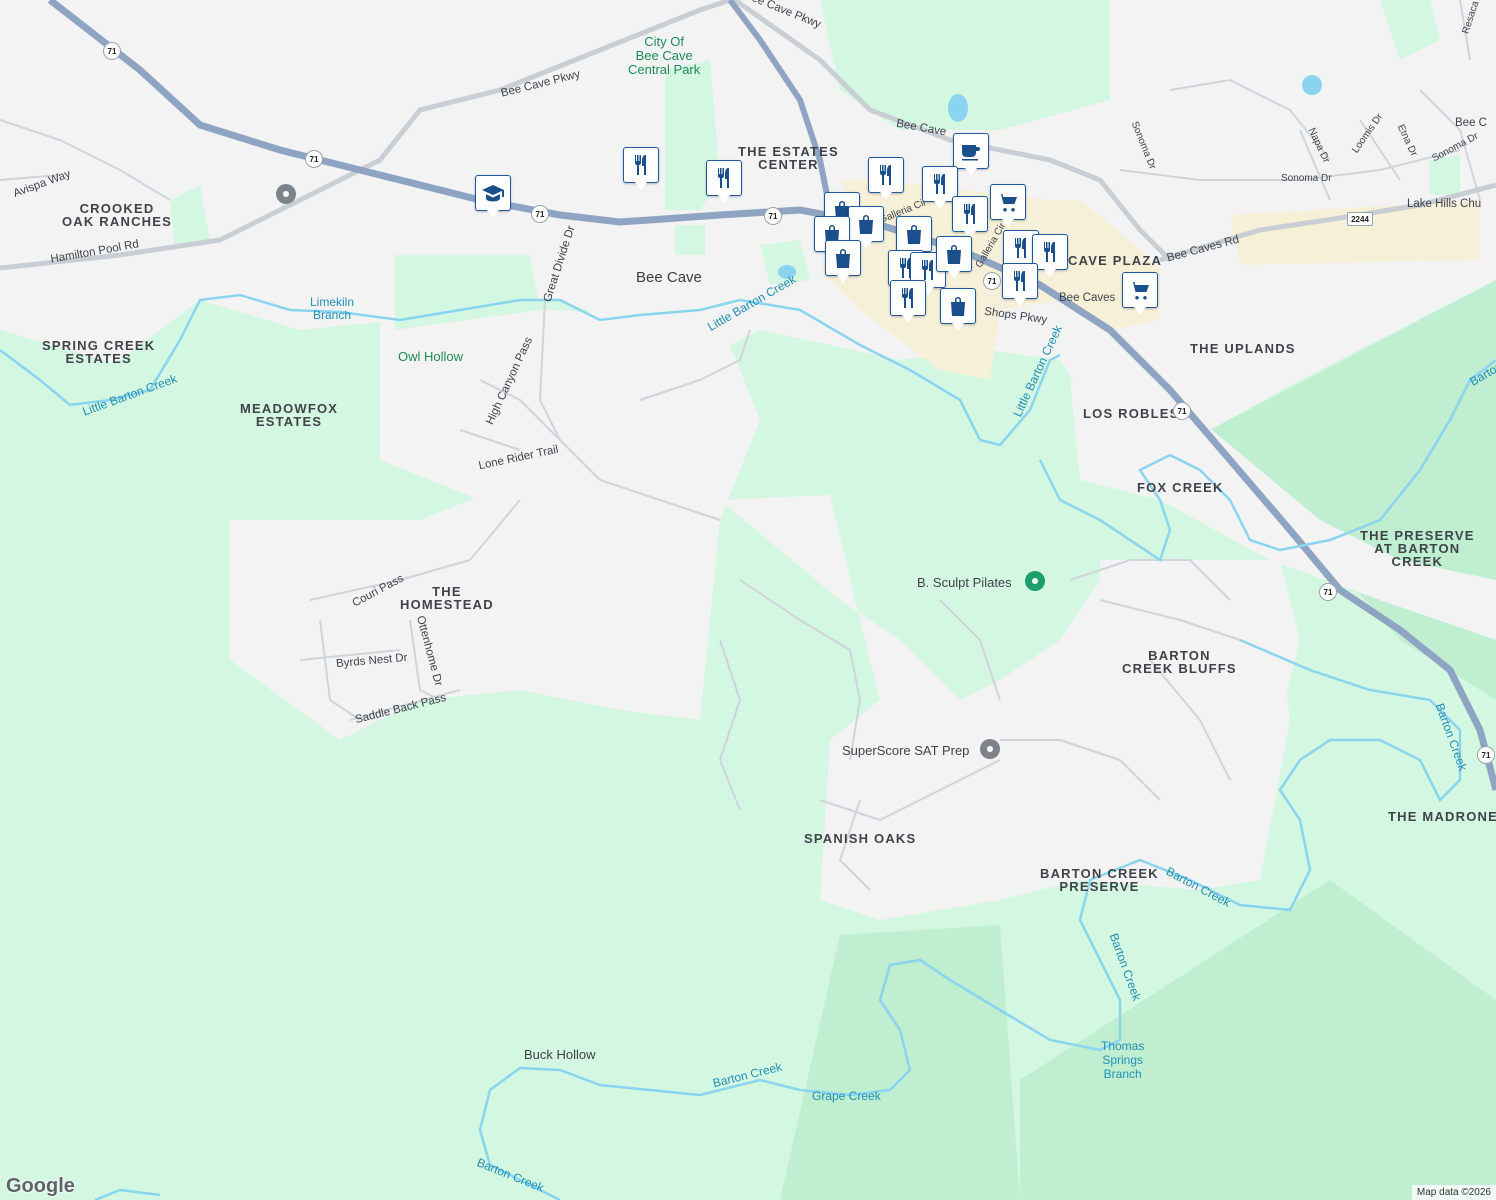 This screenshot has height=1200, width=1496. Describe the element at coordinates (40, 1186) in the screenshot. I see `google-logo: Google` at that location.